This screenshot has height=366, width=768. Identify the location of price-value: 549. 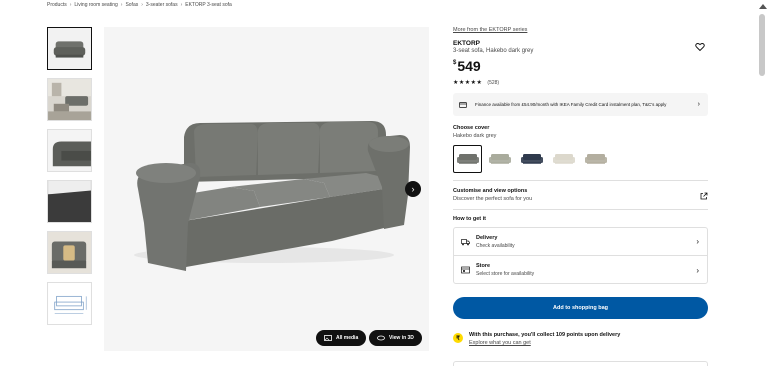
(469, 66).